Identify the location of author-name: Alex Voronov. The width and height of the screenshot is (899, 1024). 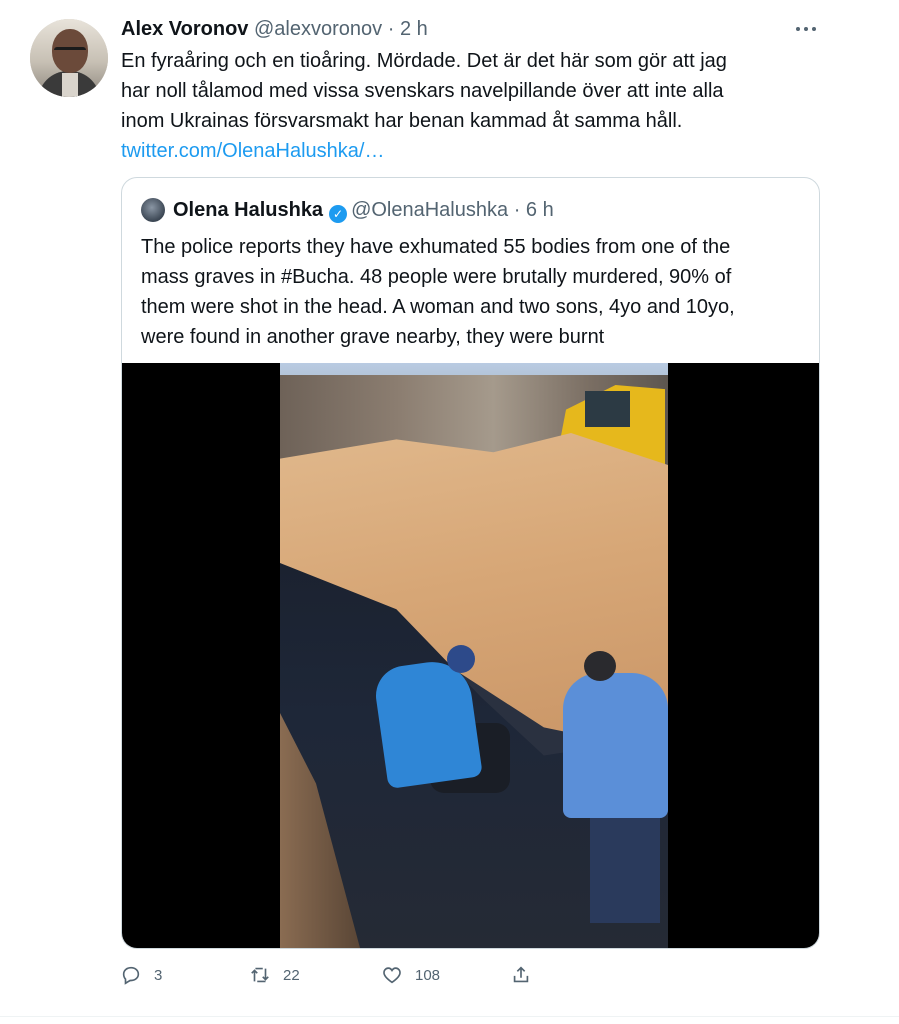
(184, 29).